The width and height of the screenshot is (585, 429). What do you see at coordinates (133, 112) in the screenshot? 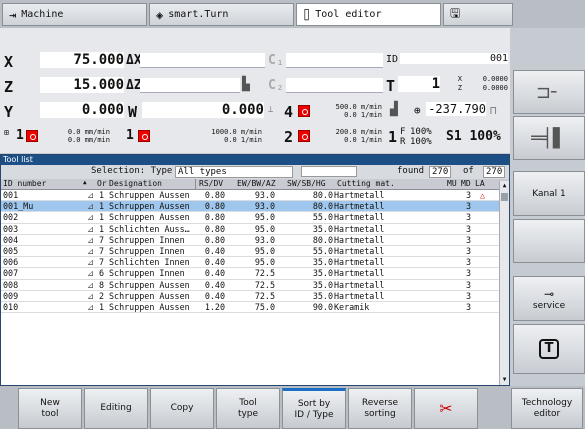
I see `w-axis-label: W` at bounding box center [133, 112].